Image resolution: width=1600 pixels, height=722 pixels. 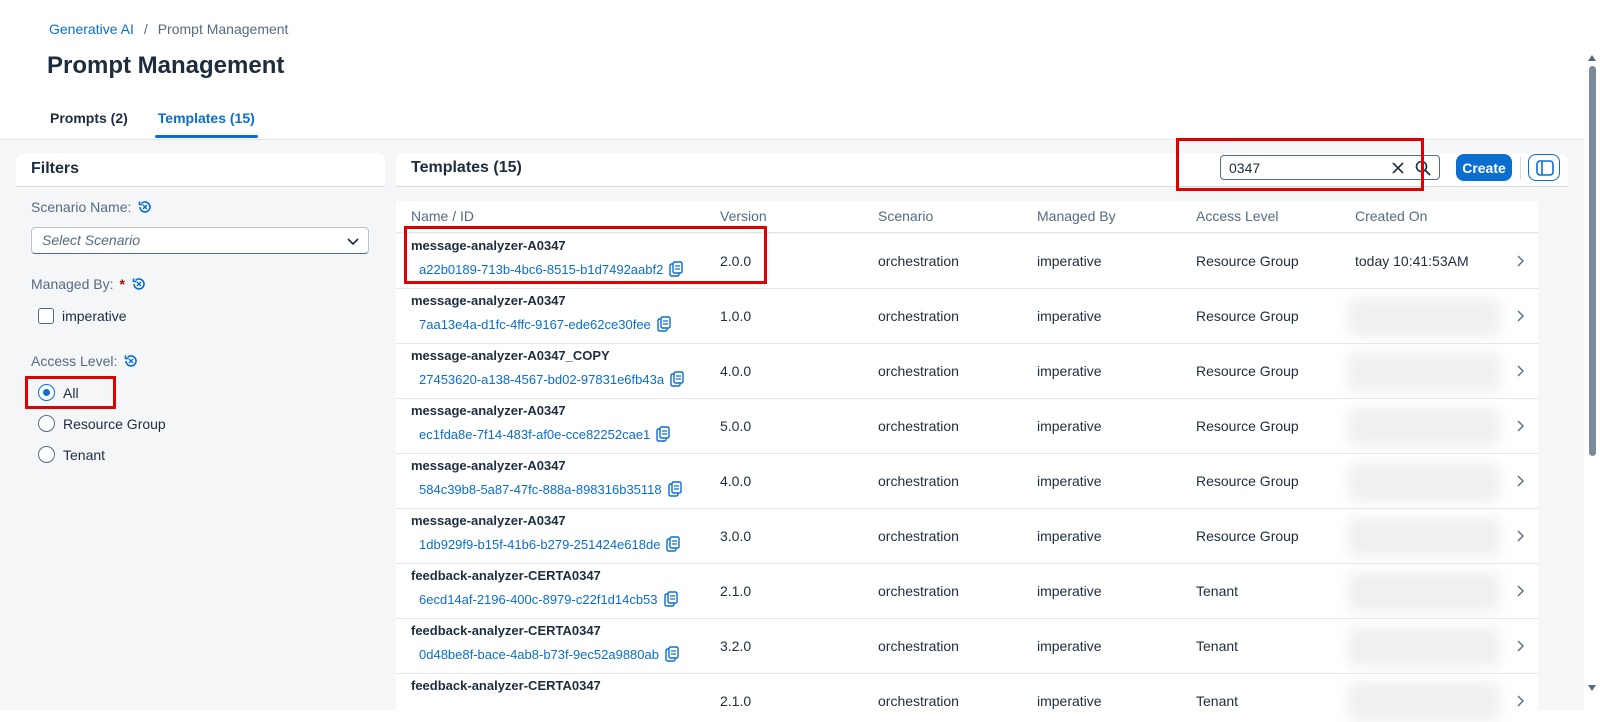 I want to click on template-id: 0d48be8f-bace-4ab8-b73f-9ec52a9880ab, so click(x=549, y=654).